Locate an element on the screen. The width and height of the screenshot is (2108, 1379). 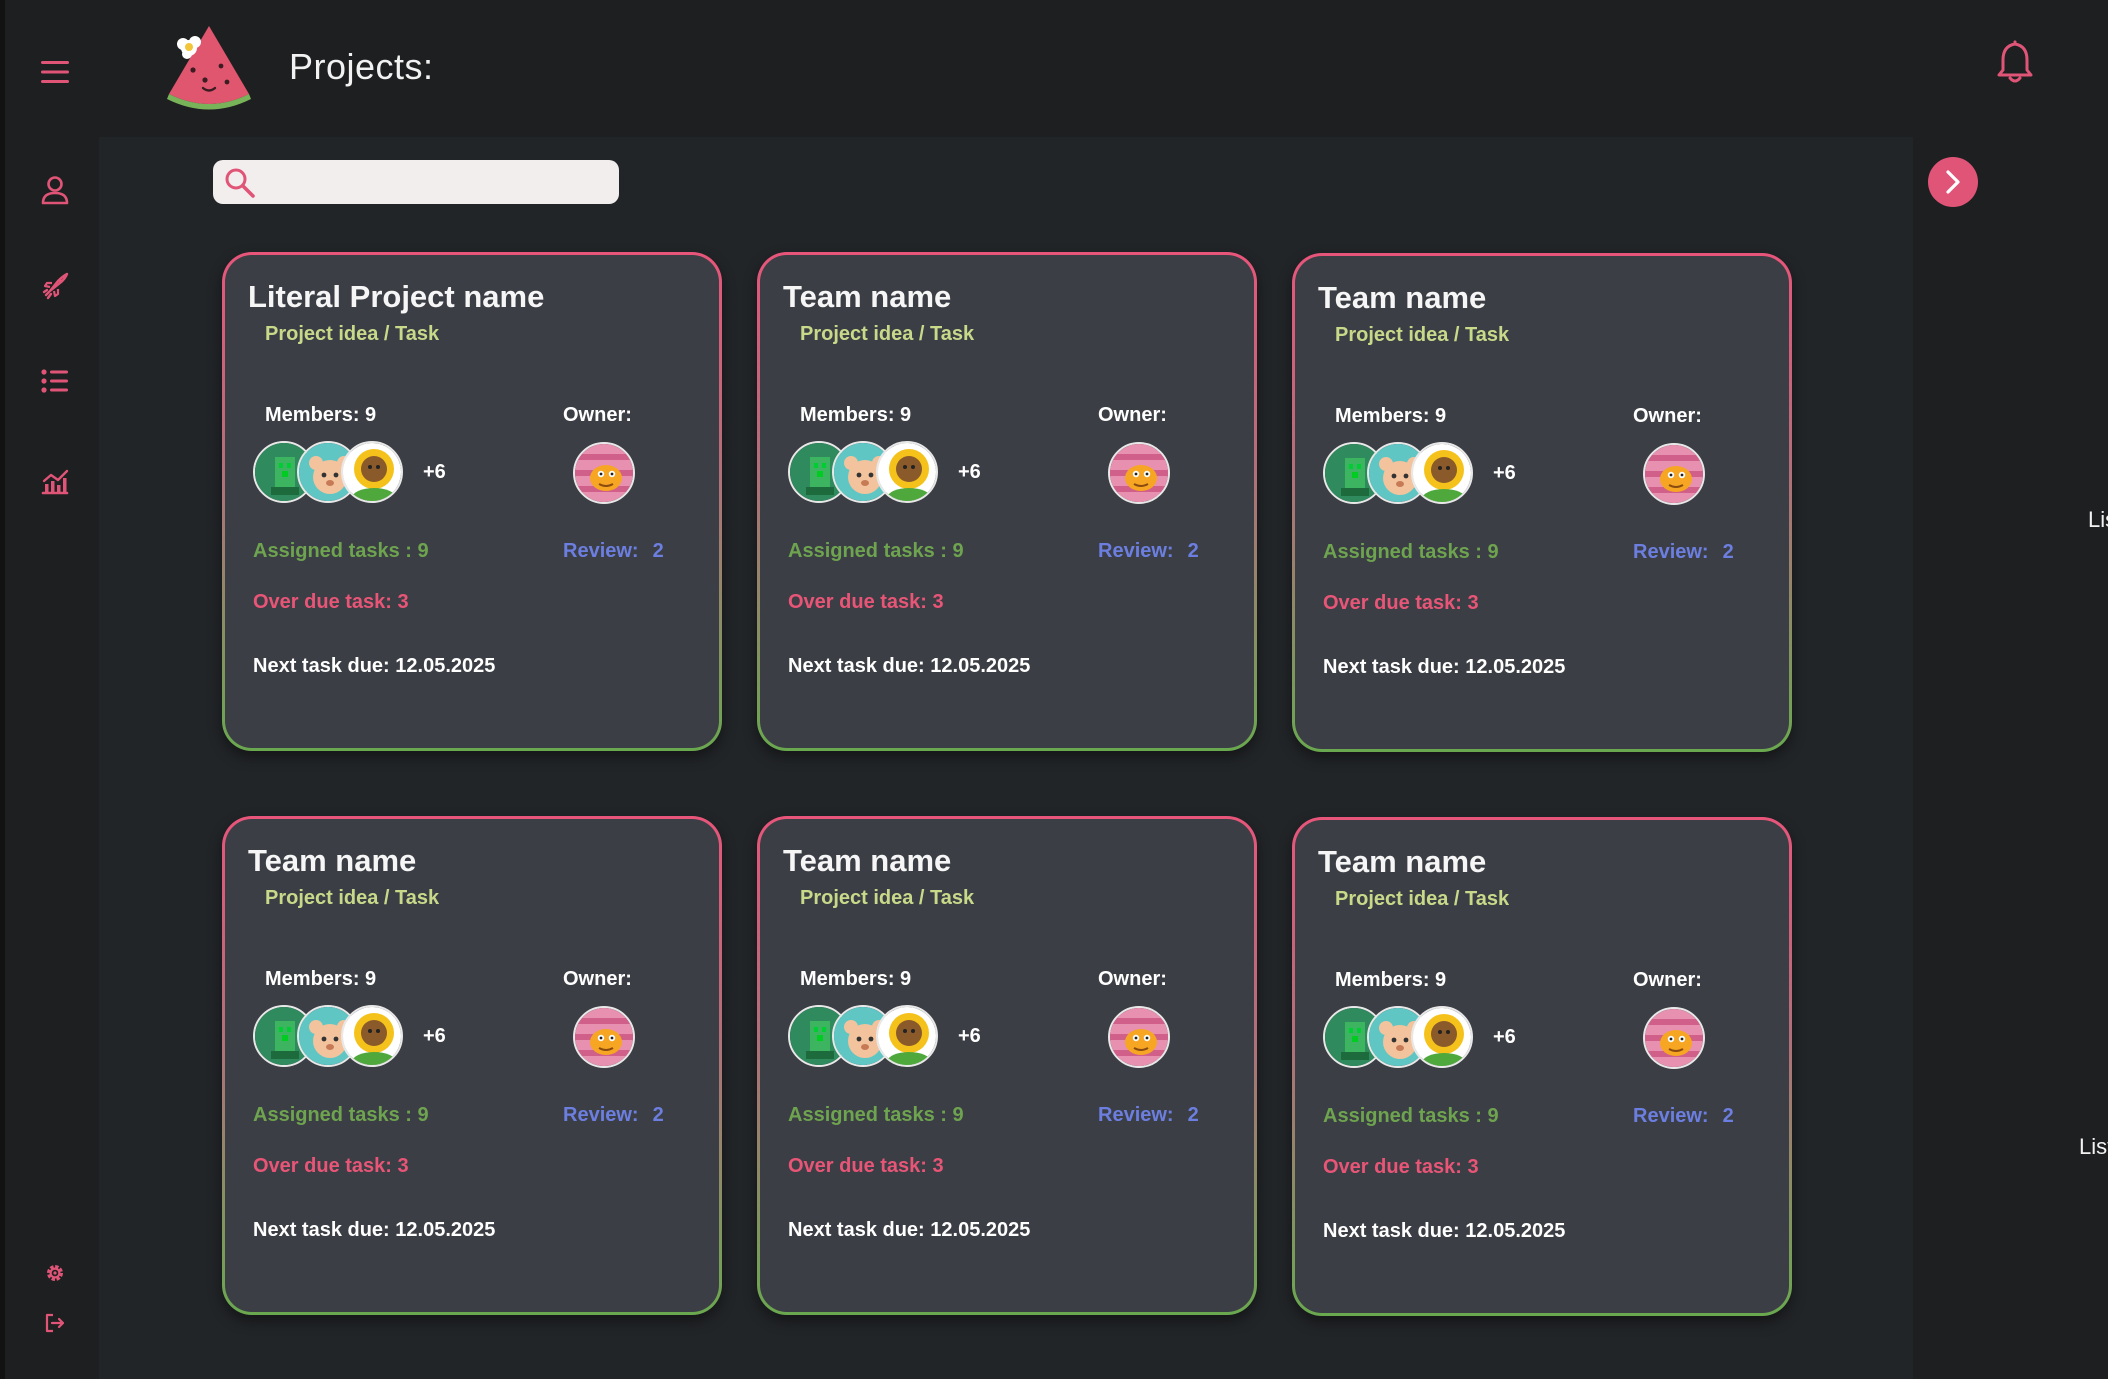
rocket-icon is located at coordinates (54, 286).